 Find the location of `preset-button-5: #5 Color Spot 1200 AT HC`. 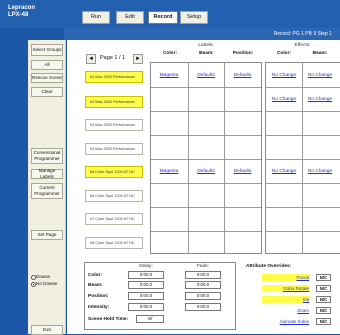

preset-button-5: #5 Color Spot 1200 AT HC is located at coordinates (114, 172).